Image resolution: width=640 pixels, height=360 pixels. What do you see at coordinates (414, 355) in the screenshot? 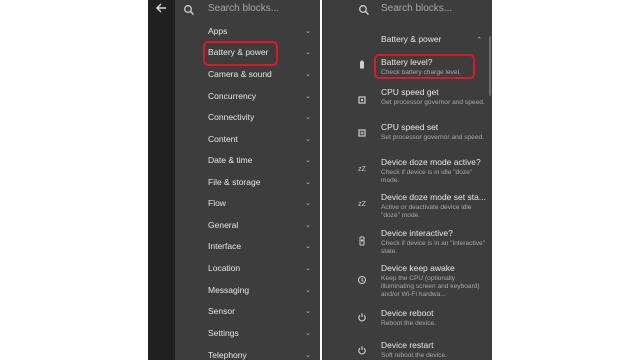
I see `block-description: Soft reboot the device.` at bounding box center [414, 355].